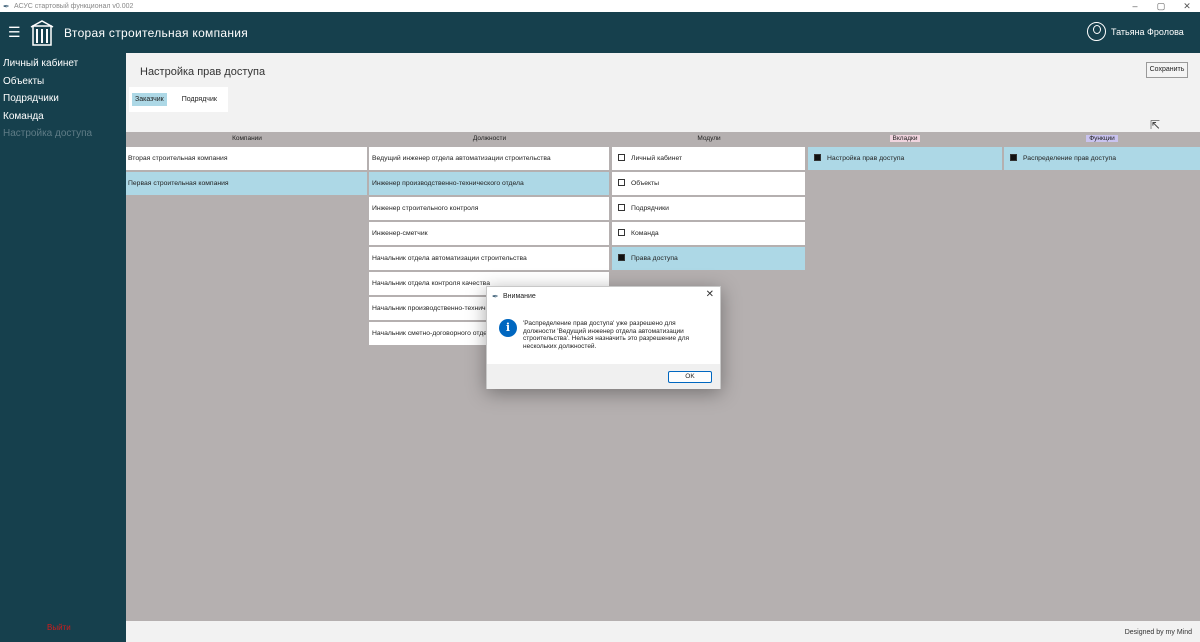 This screenshot has width=1200, height=642. Describe the element at coordinates (42, 33) in the screenshot. I see `building-logo-icon` at that location.